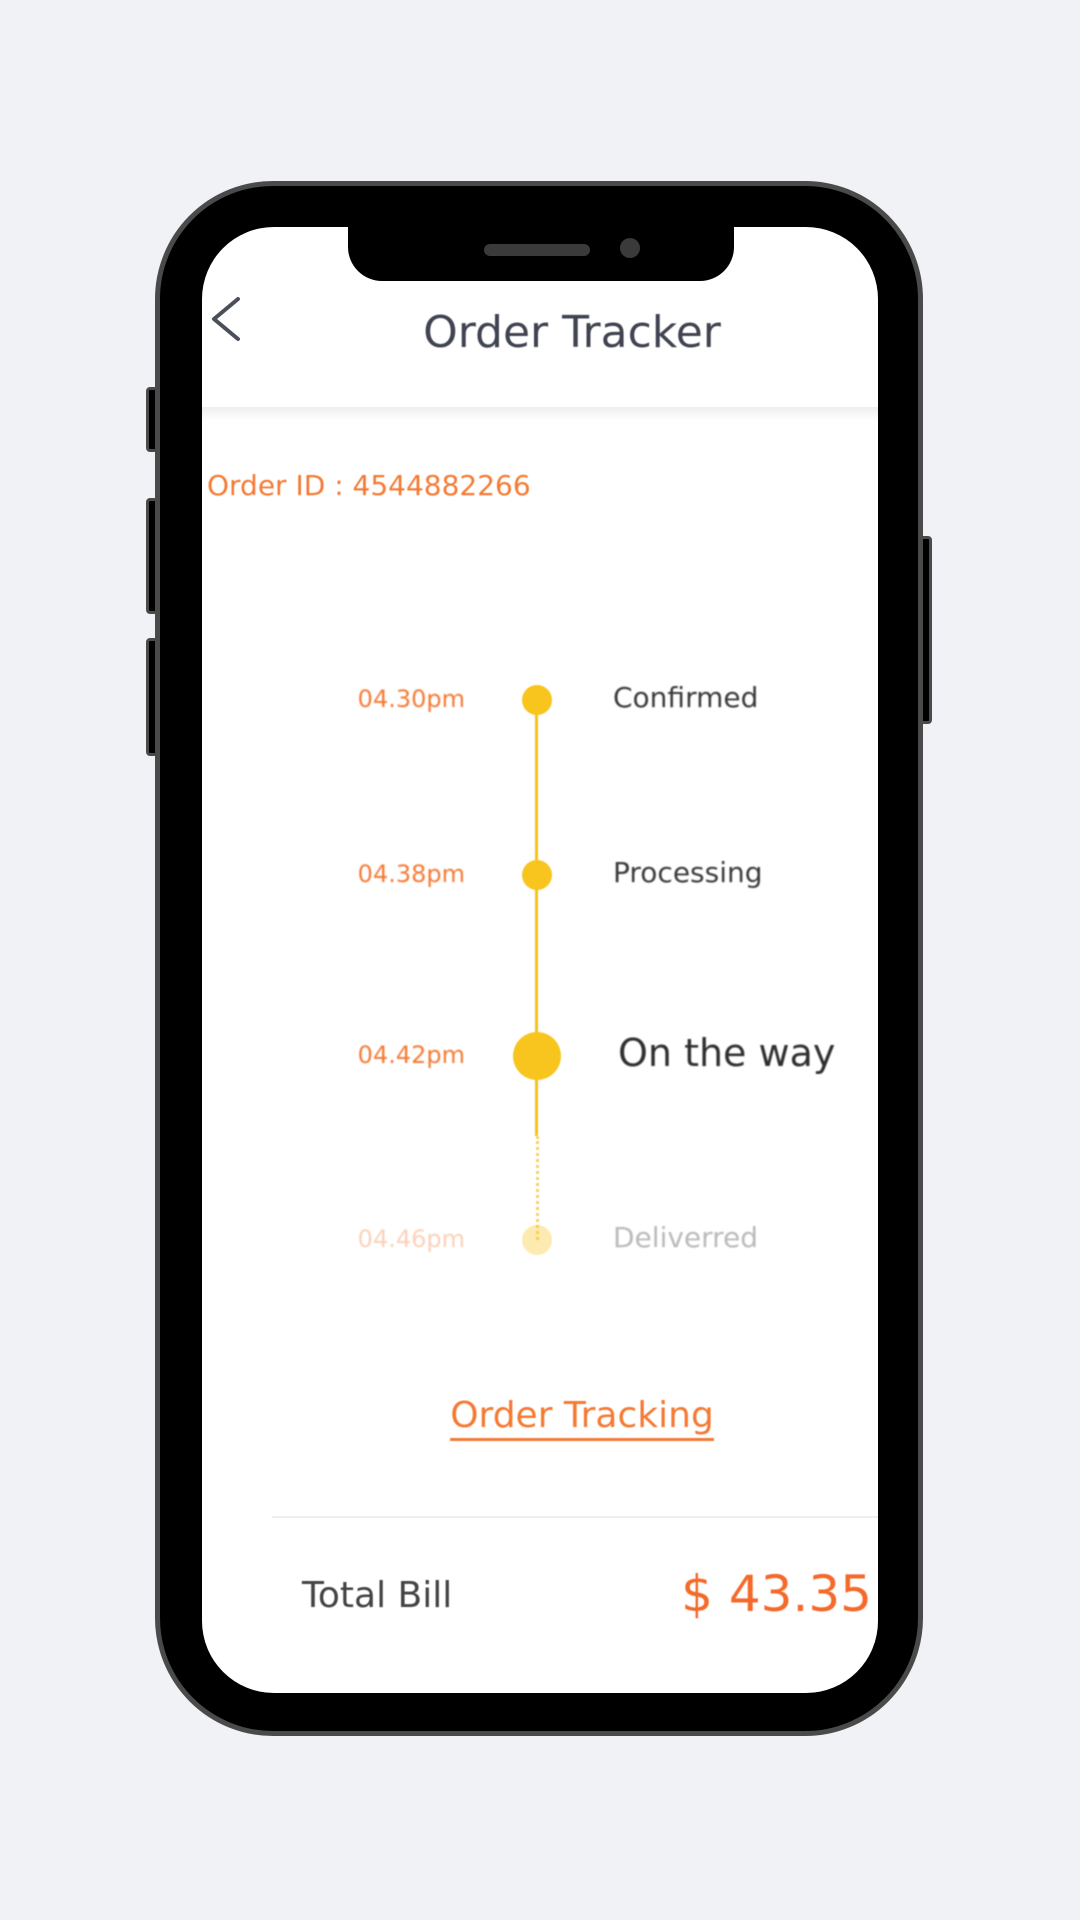 The width and height of the screenshot is (1080, 1920). I want to click on order-tracking-label: Order Tracking, so click(582, 1418).